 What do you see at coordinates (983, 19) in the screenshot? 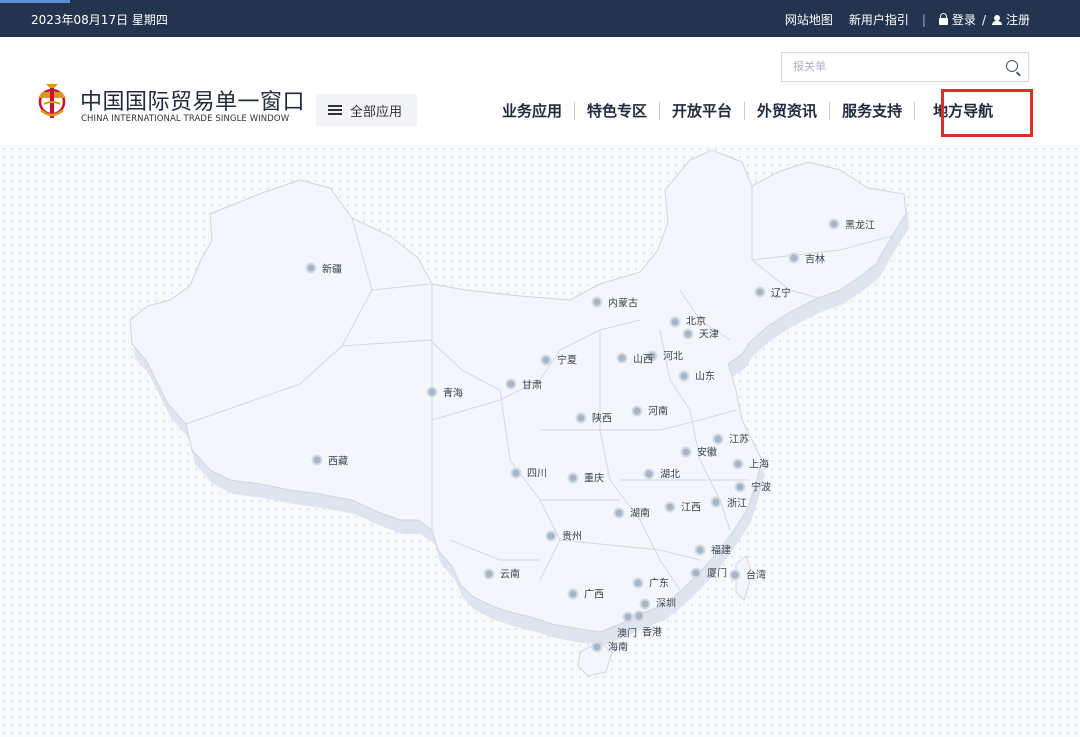
I see `login-register-slash: /` at bounding box center [983, 19].